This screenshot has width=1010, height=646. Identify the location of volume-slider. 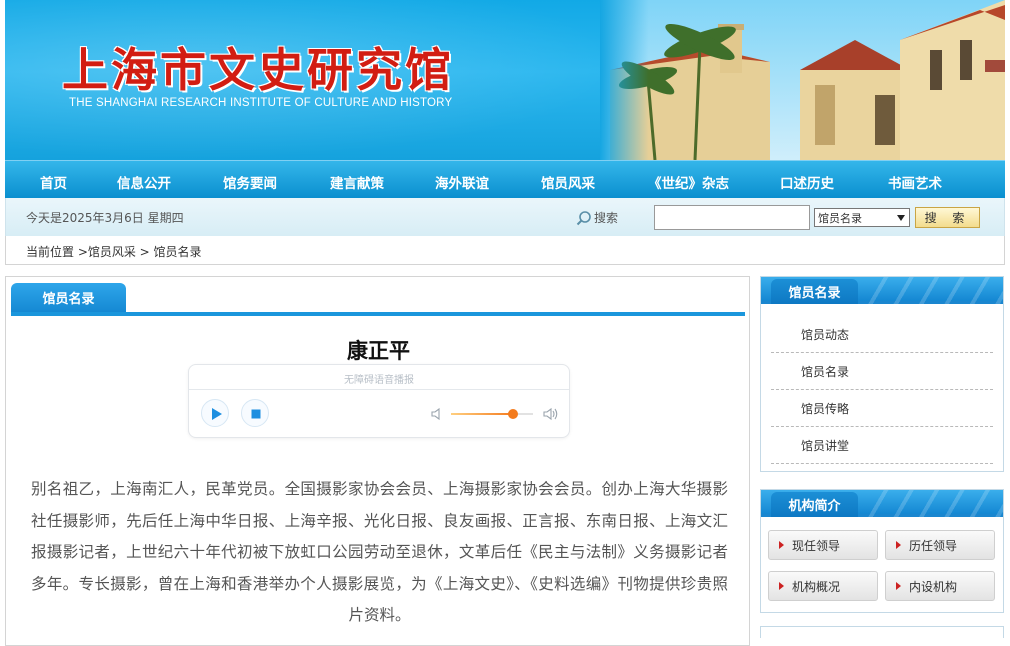
(492, 414).